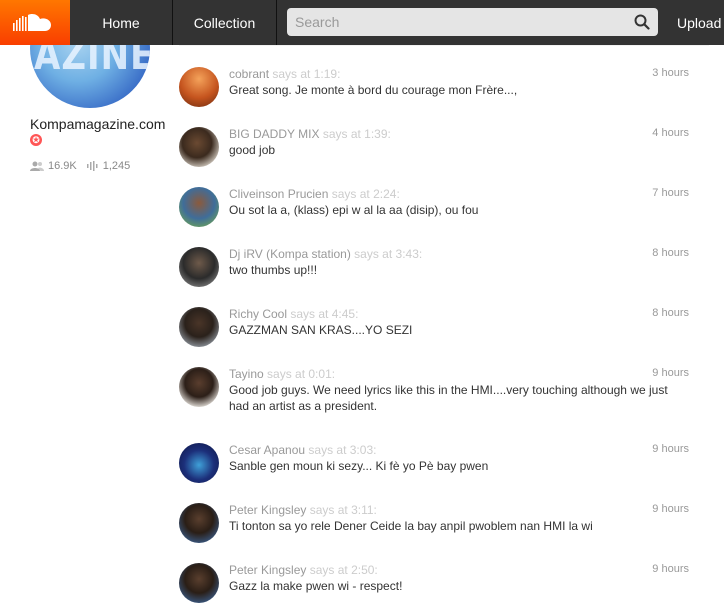 The width and height of the screenshot is (724, 611). I want to click on commenter-name: Richy Cool, so click(258, 314).